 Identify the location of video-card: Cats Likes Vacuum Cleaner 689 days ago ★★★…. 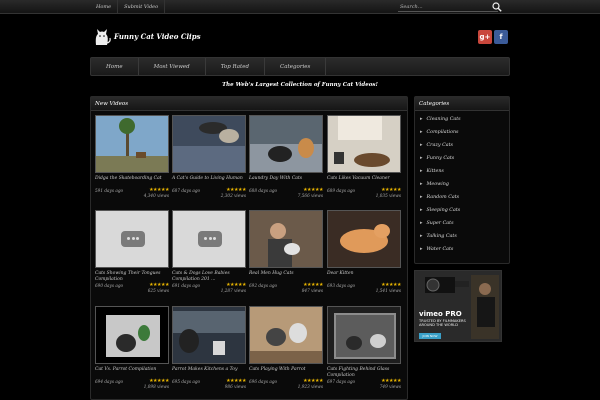
(364, 158).